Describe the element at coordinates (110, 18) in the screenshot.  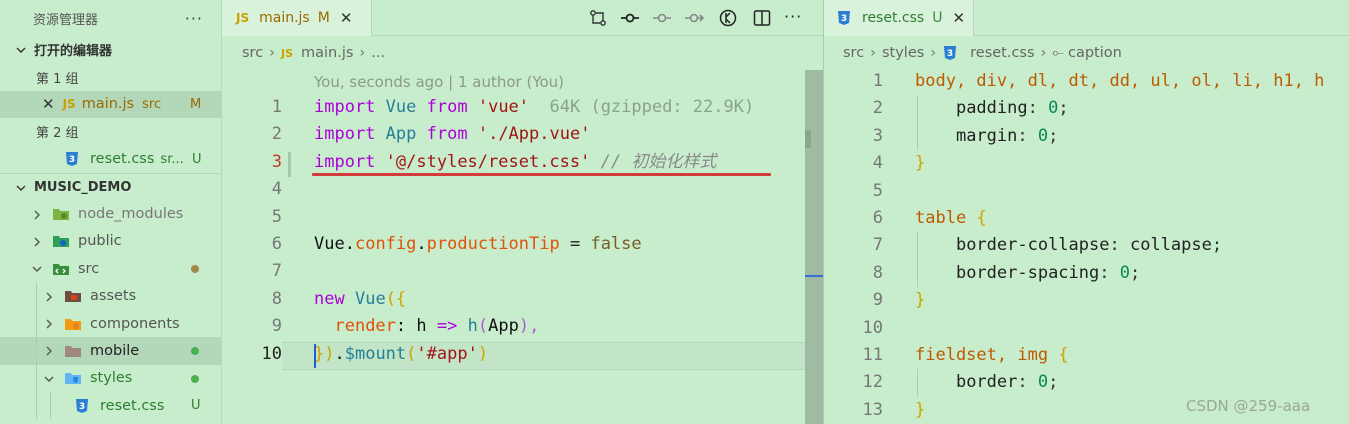
I see `explorer-header: 资源管理器 ···` at that location.